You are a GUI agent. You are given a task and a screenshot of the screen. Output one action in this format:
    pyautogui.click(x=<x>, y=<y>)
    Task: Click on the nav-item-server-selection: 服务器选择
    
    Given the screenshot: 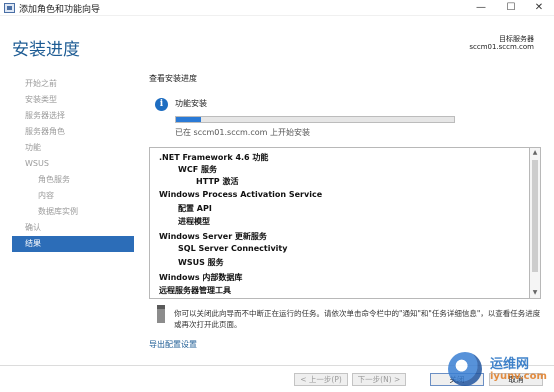 What is the action you would take?
    pyautogui.click(x=73, y=116)
    